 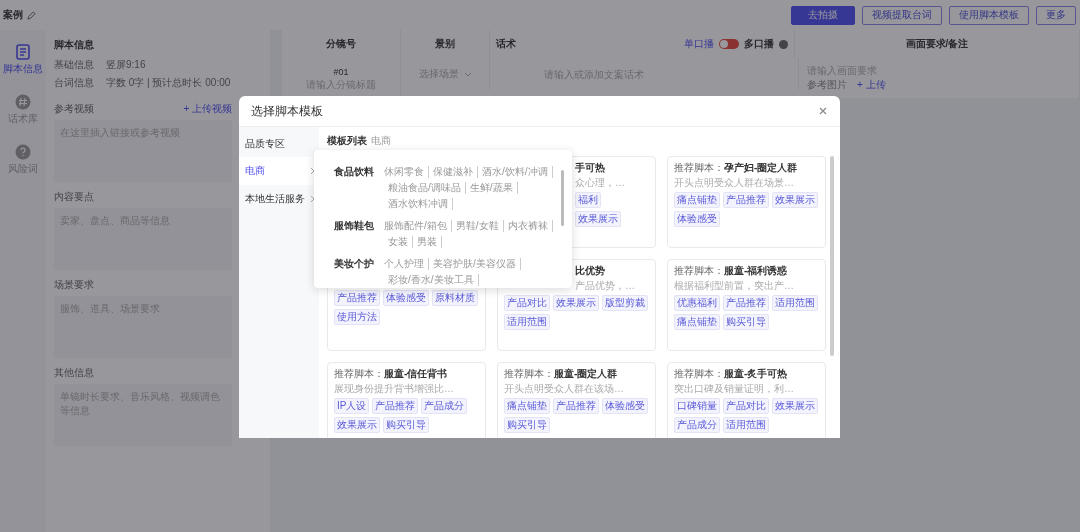 I want to click on info-value: 竖屏9:16, so click(x=126, y=65).